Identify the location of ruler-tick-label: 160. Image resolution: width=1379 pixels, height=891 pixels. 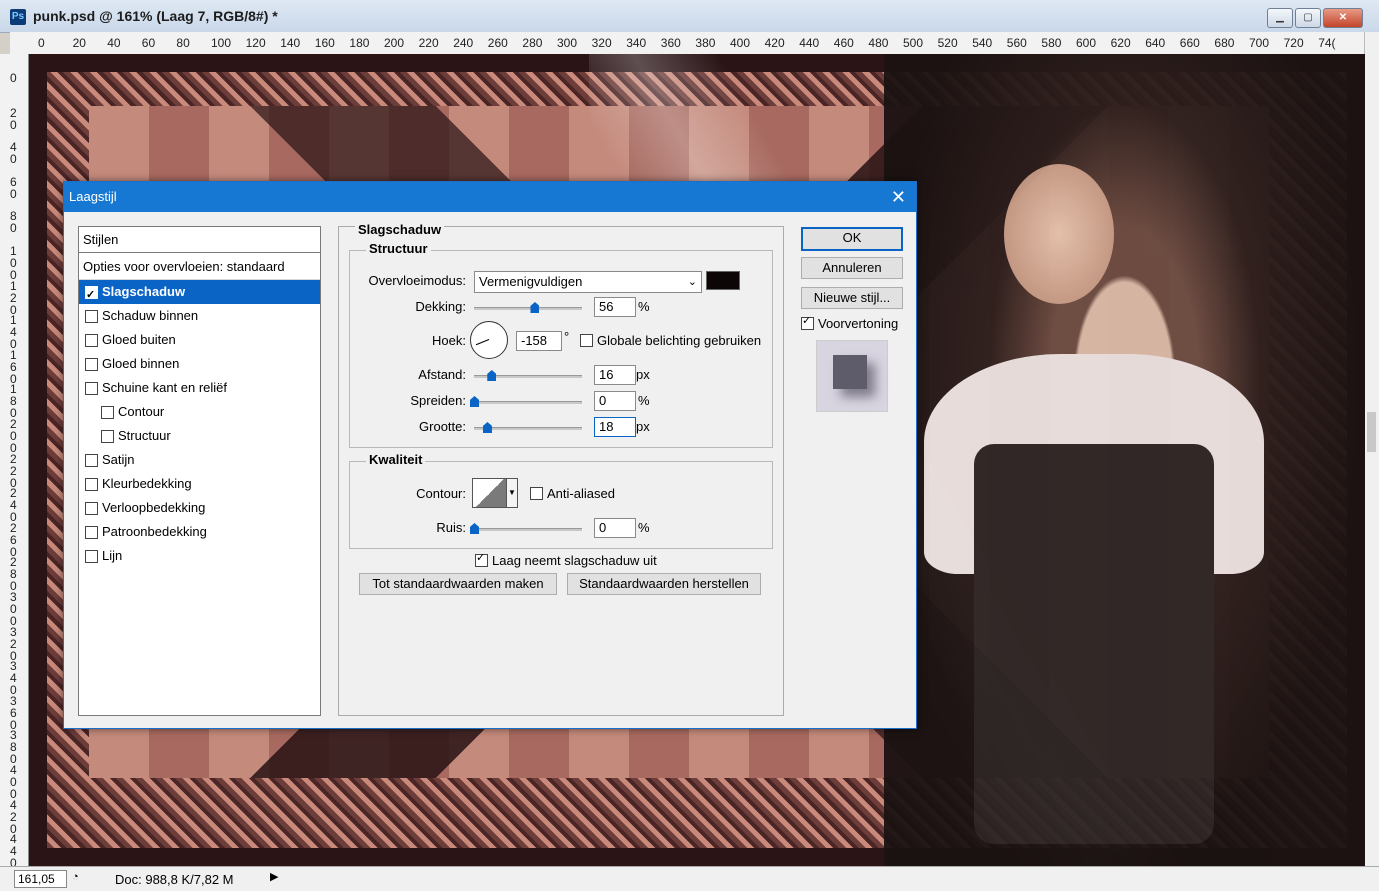
(324, 43).